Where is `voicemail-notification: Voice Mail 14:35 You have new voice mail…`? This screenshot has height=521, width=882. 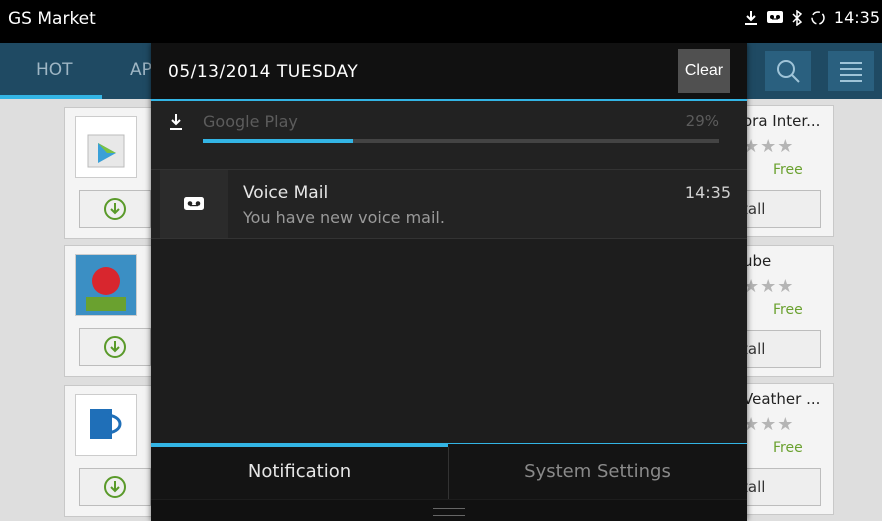
voicemail-notification: Voice Mail 14:35 You have new voice mail… is located at coordinates (449, 204).